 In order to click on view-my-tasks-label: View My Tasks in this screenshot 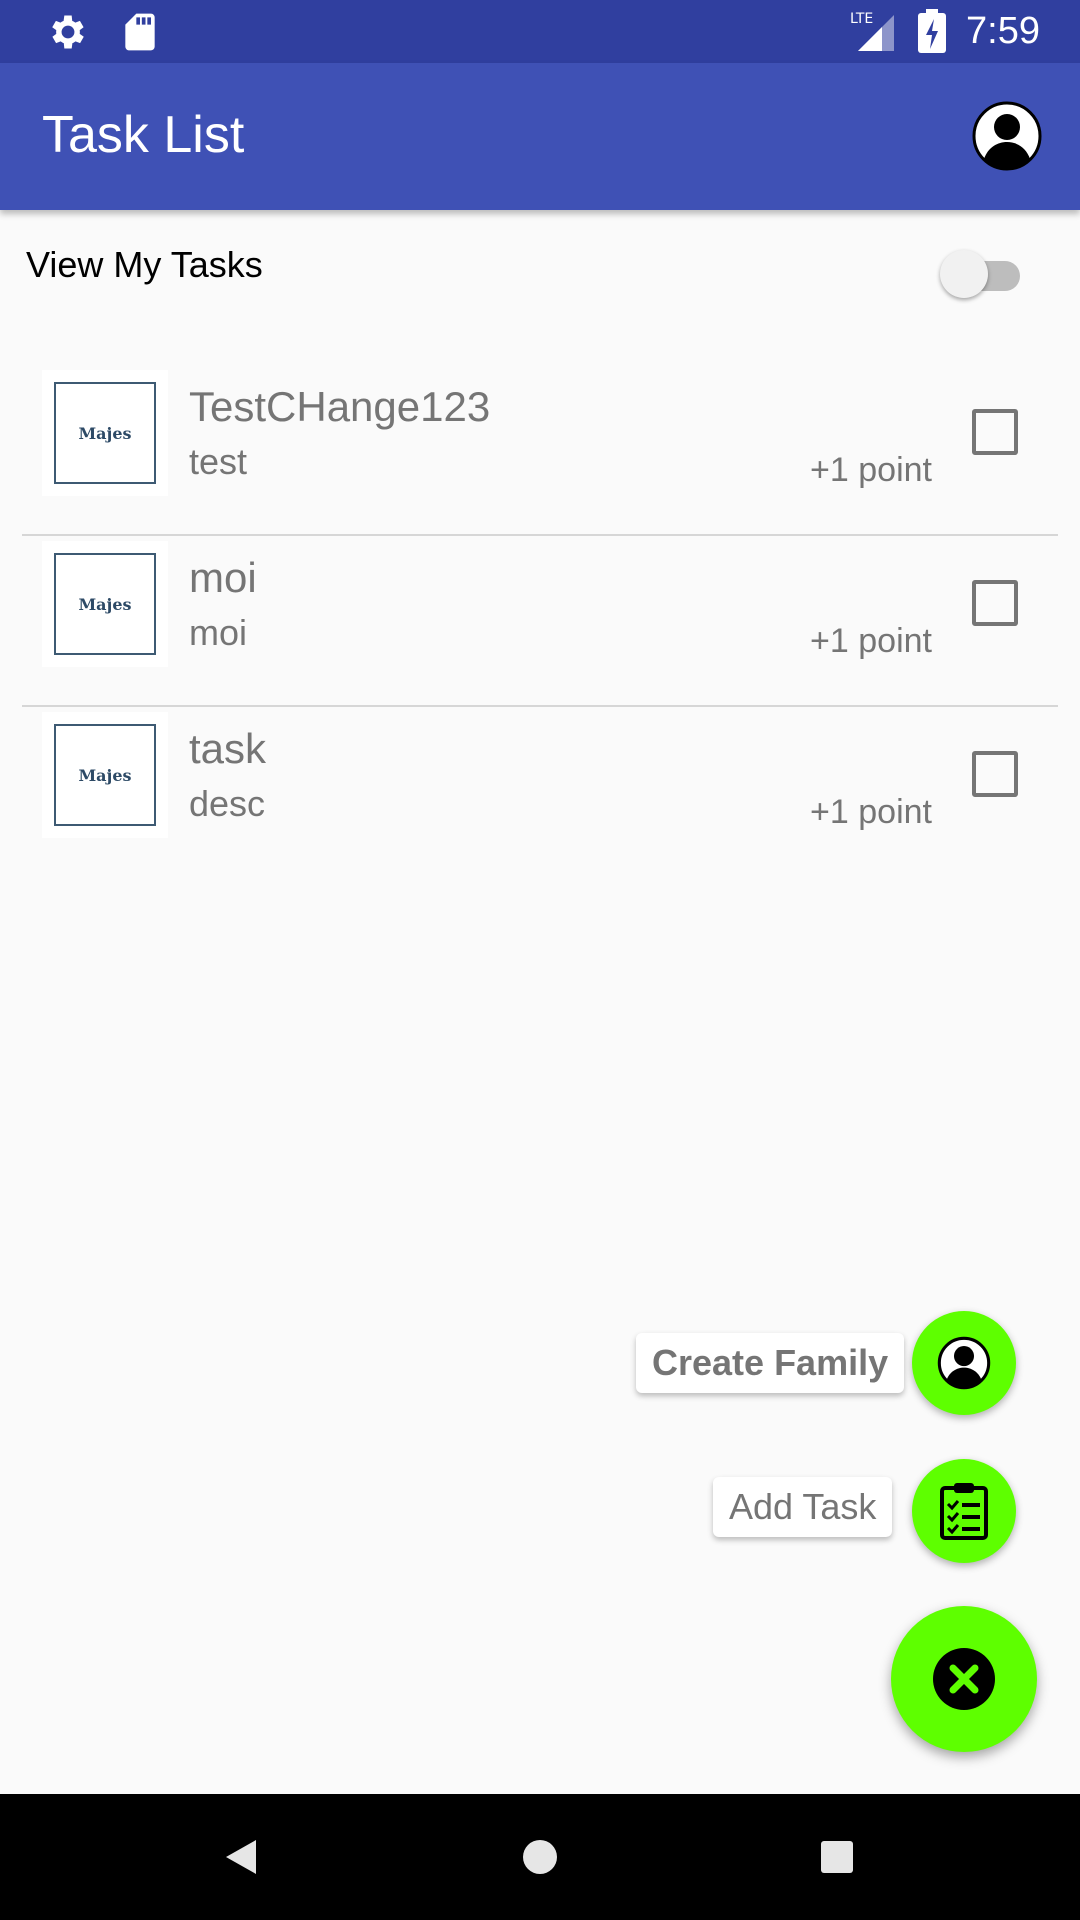, I will do `click(144, 264)`.